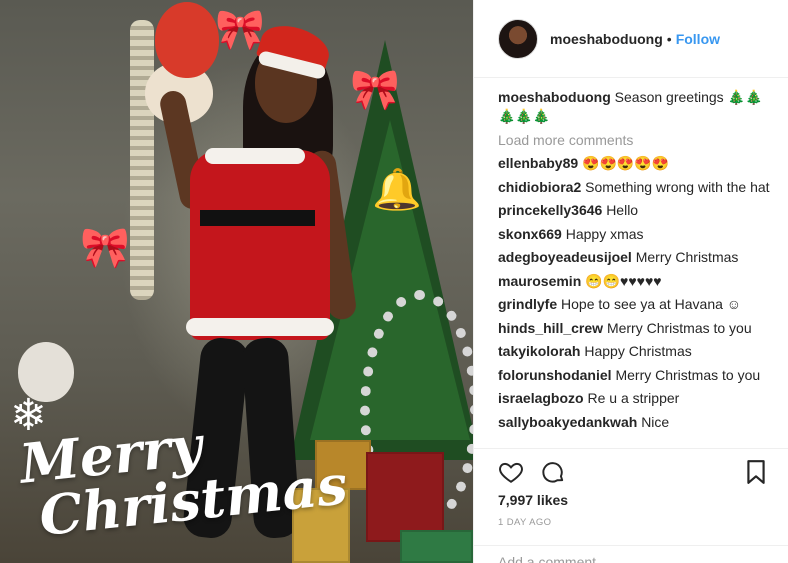 The width and height of the screenshot is (788, 563). I want to click on comment-username: takyikolorah, so click(539, 351).